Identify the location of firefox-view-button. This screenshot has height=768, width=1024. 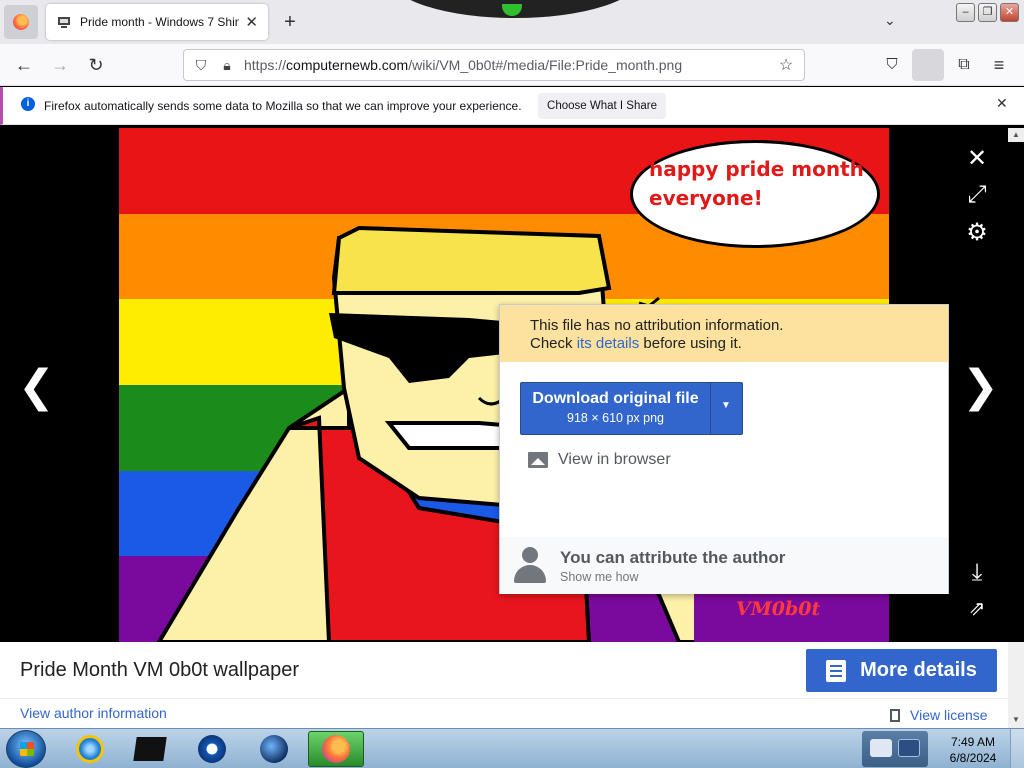
(21, 22).